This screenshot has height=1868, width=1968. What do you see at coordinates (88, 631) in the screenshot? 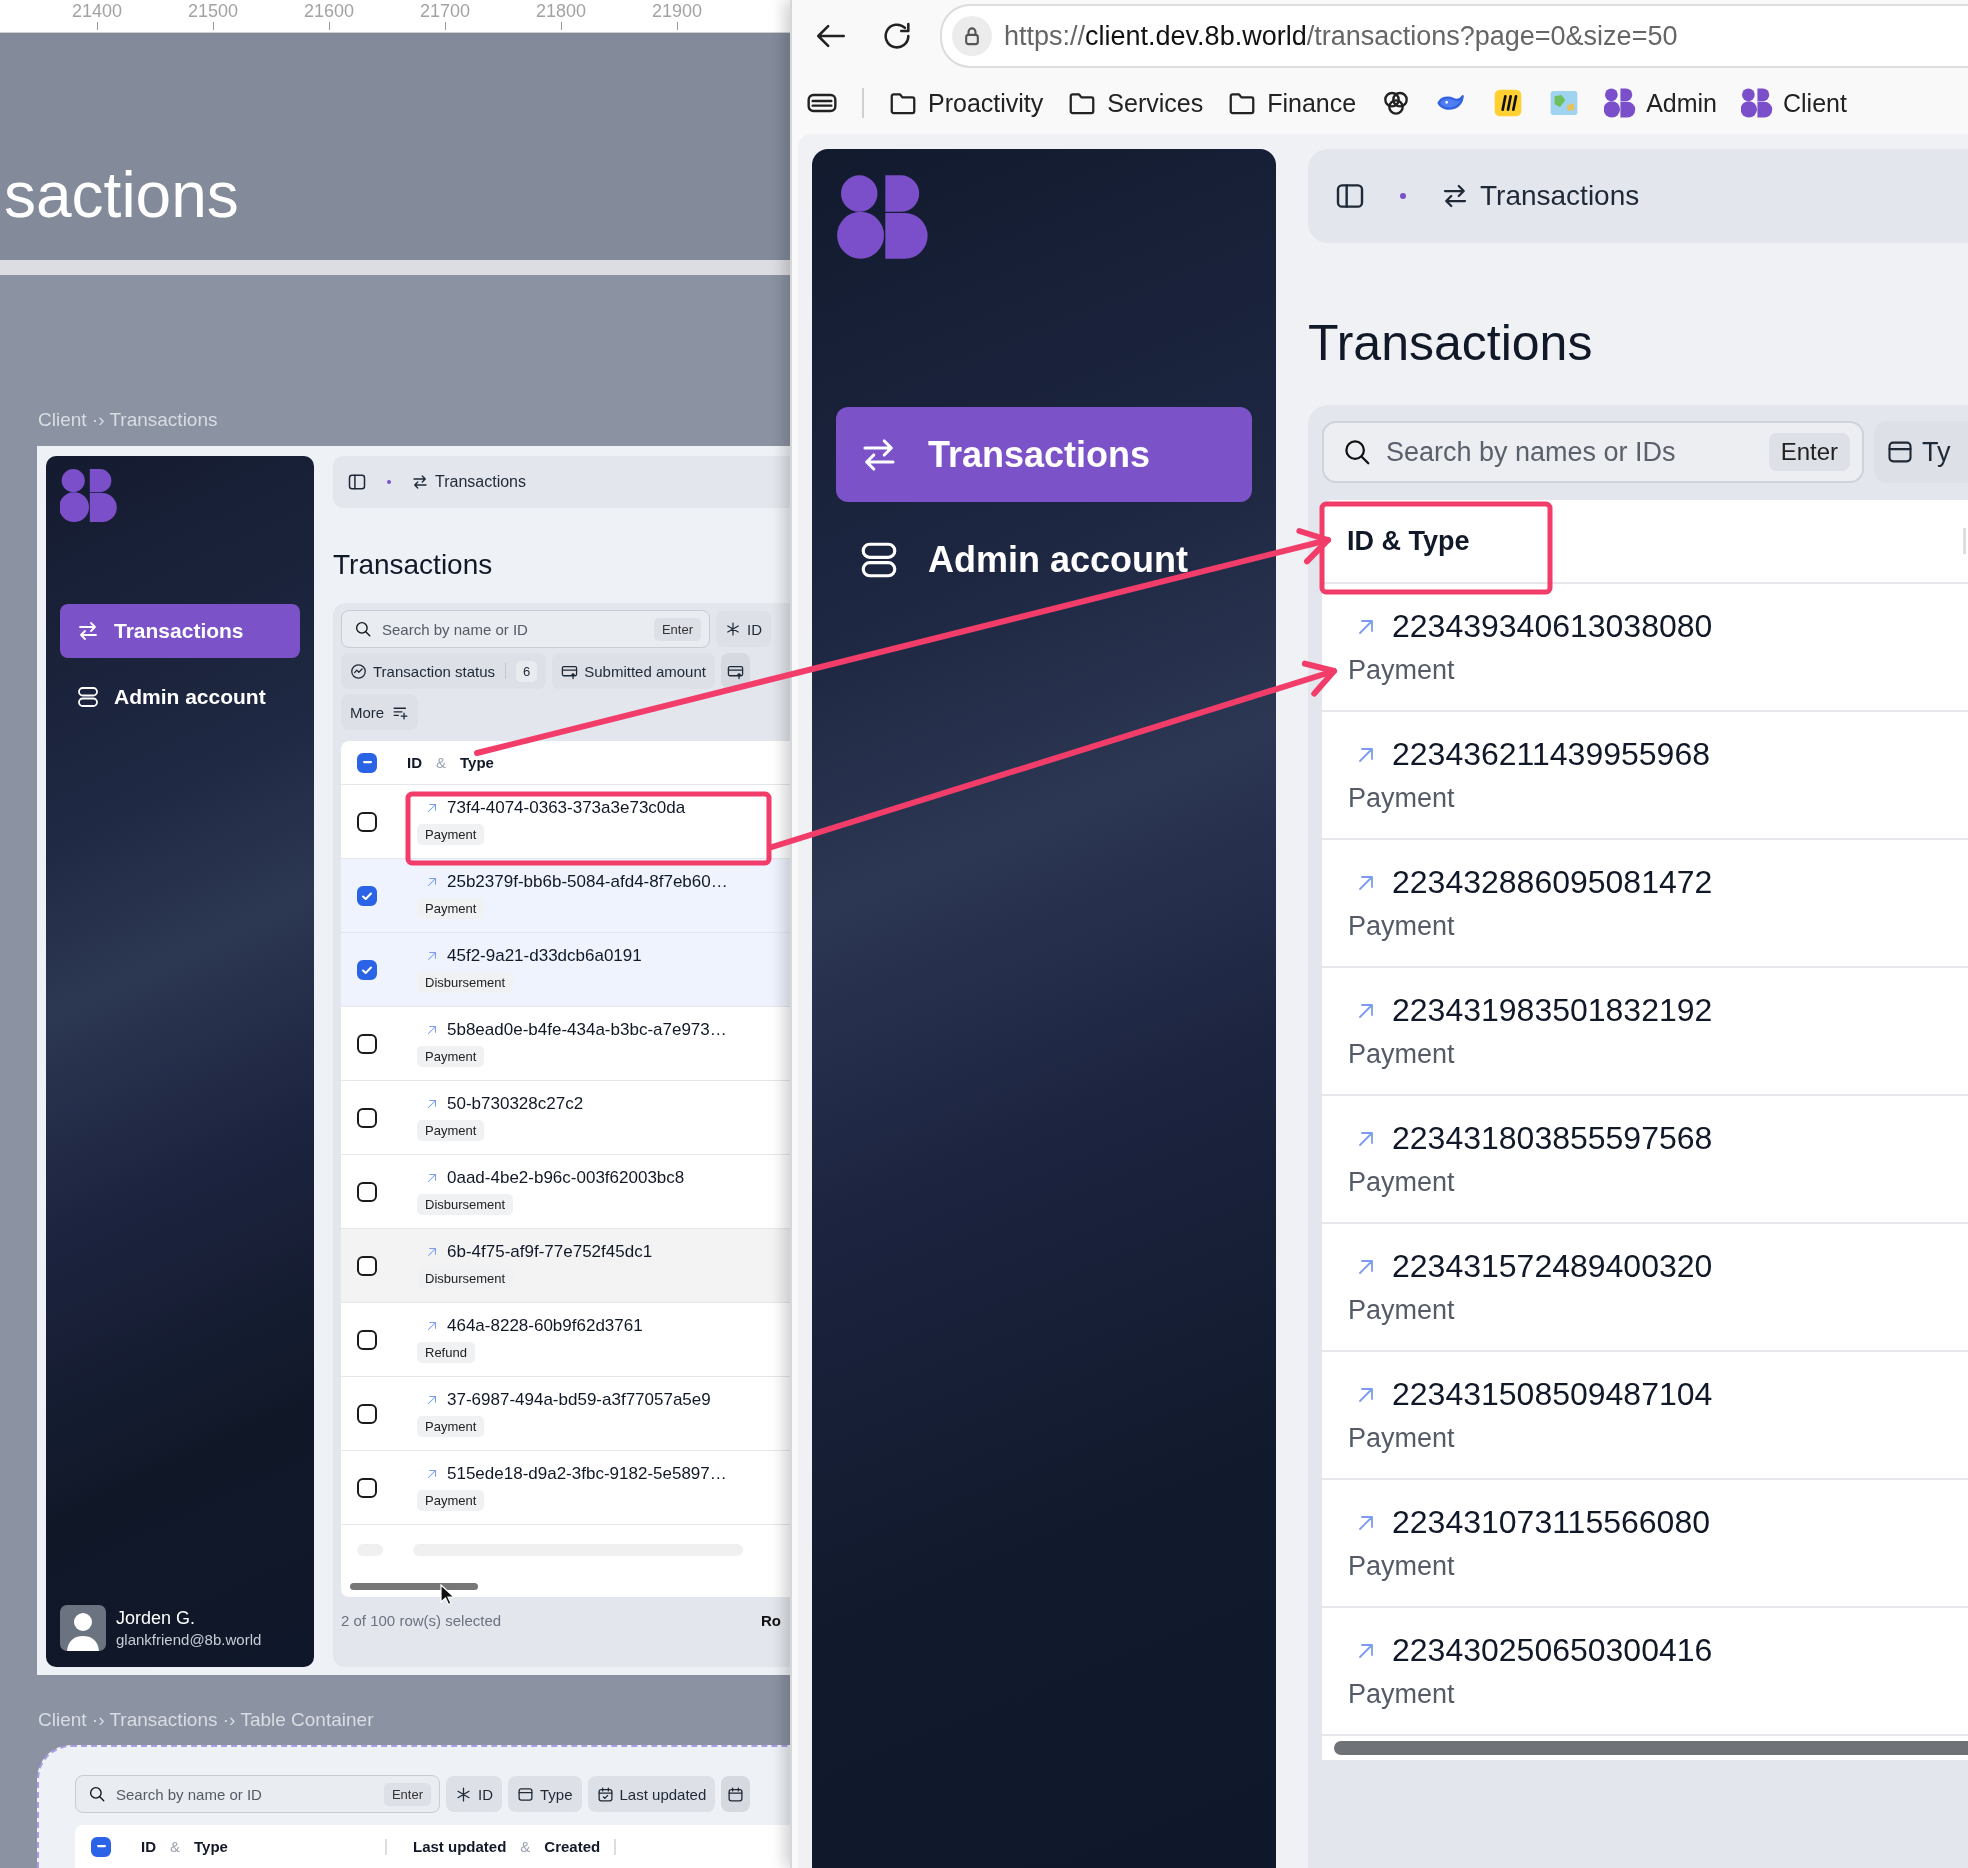
I see `swap-icon` at bounding box center [88, 631].